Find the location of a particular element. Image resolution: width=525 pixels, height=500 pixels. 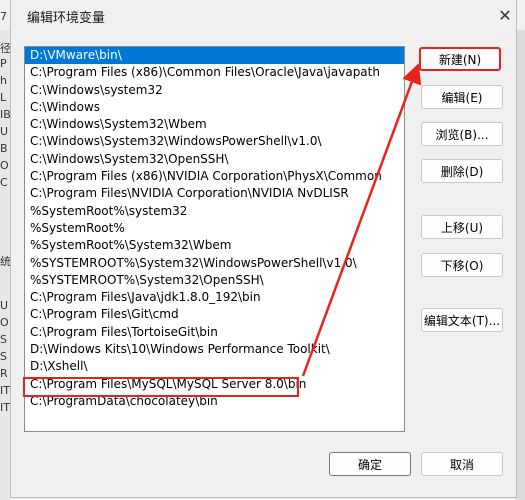

move-down-button: 下移(O) is located at coordinates (462, 265).